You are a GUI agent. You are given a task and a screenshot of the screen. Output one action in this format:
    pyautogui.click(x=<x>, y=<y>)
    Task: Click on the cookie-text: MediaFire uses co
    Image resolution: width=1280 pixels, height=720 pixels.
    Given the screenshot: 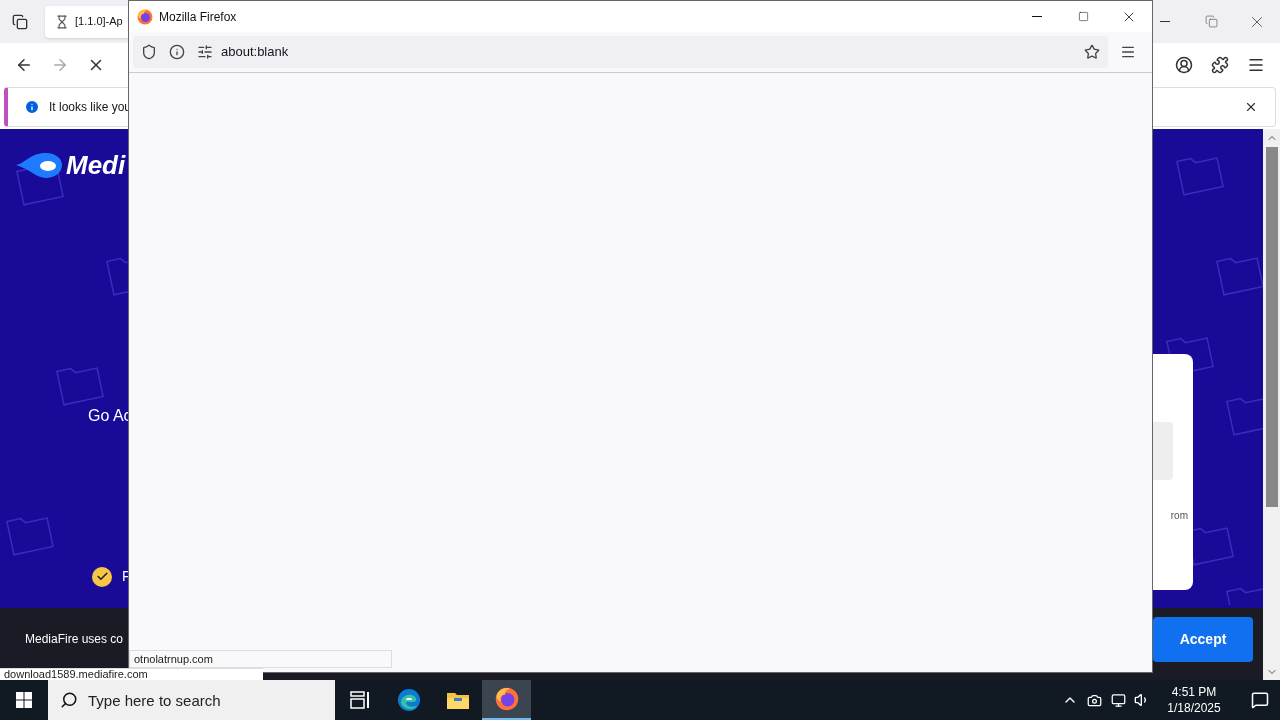 What is the action you would take?
    pyautogui.click(x=74, y=639)
    